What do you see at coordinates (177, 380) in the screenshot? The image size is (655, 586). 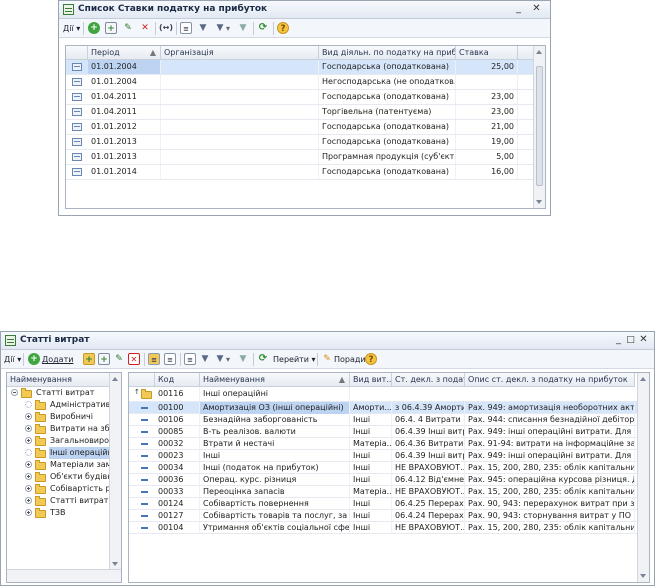 I see `column-header-code: Код` at bounding box center [177, 380].